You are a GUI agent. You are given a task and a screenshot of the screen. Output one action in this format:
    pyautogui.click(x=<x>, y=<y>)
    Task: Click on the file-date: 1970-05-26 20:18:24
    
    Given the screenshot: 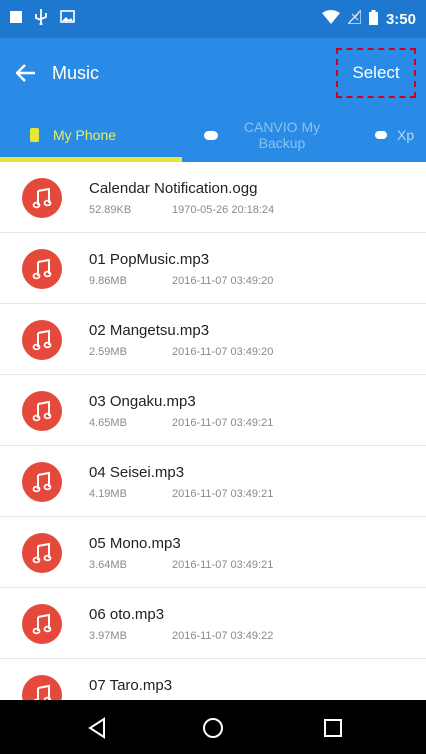 What is the action you would take?
    pyautogui.click(x=223, y=210)
    